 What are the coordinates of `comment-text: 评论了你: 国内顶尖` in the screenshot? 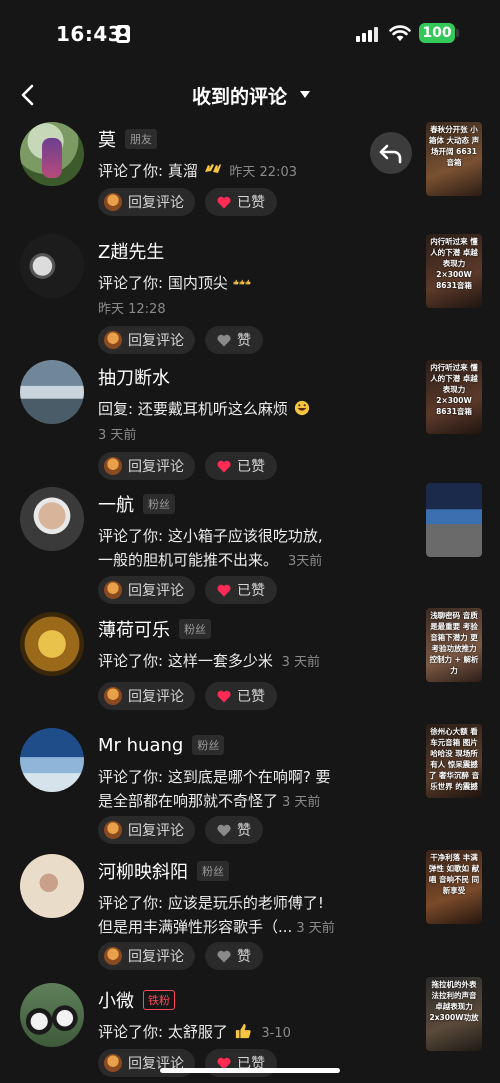 It's located at (256, 283).